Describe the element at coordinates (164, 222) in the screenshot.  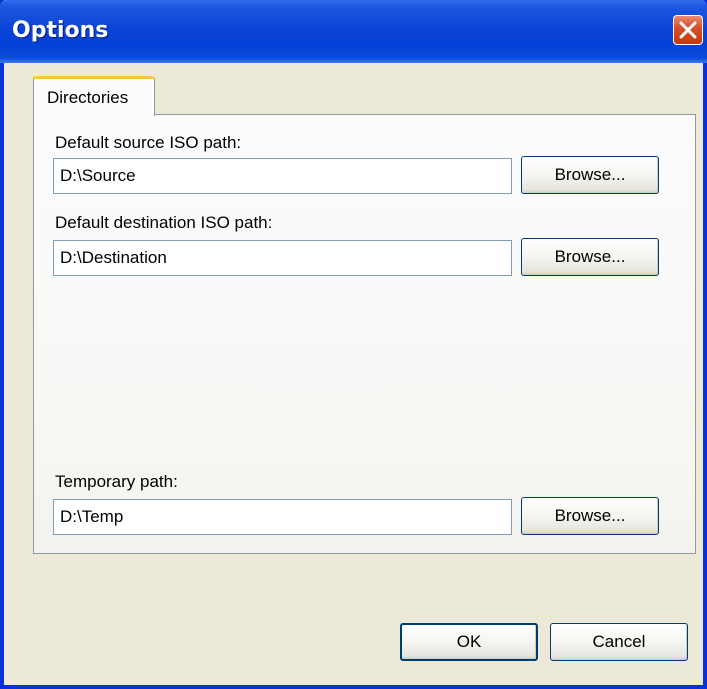
I see `destination-path-label: Default destination ISO path:` at that location.